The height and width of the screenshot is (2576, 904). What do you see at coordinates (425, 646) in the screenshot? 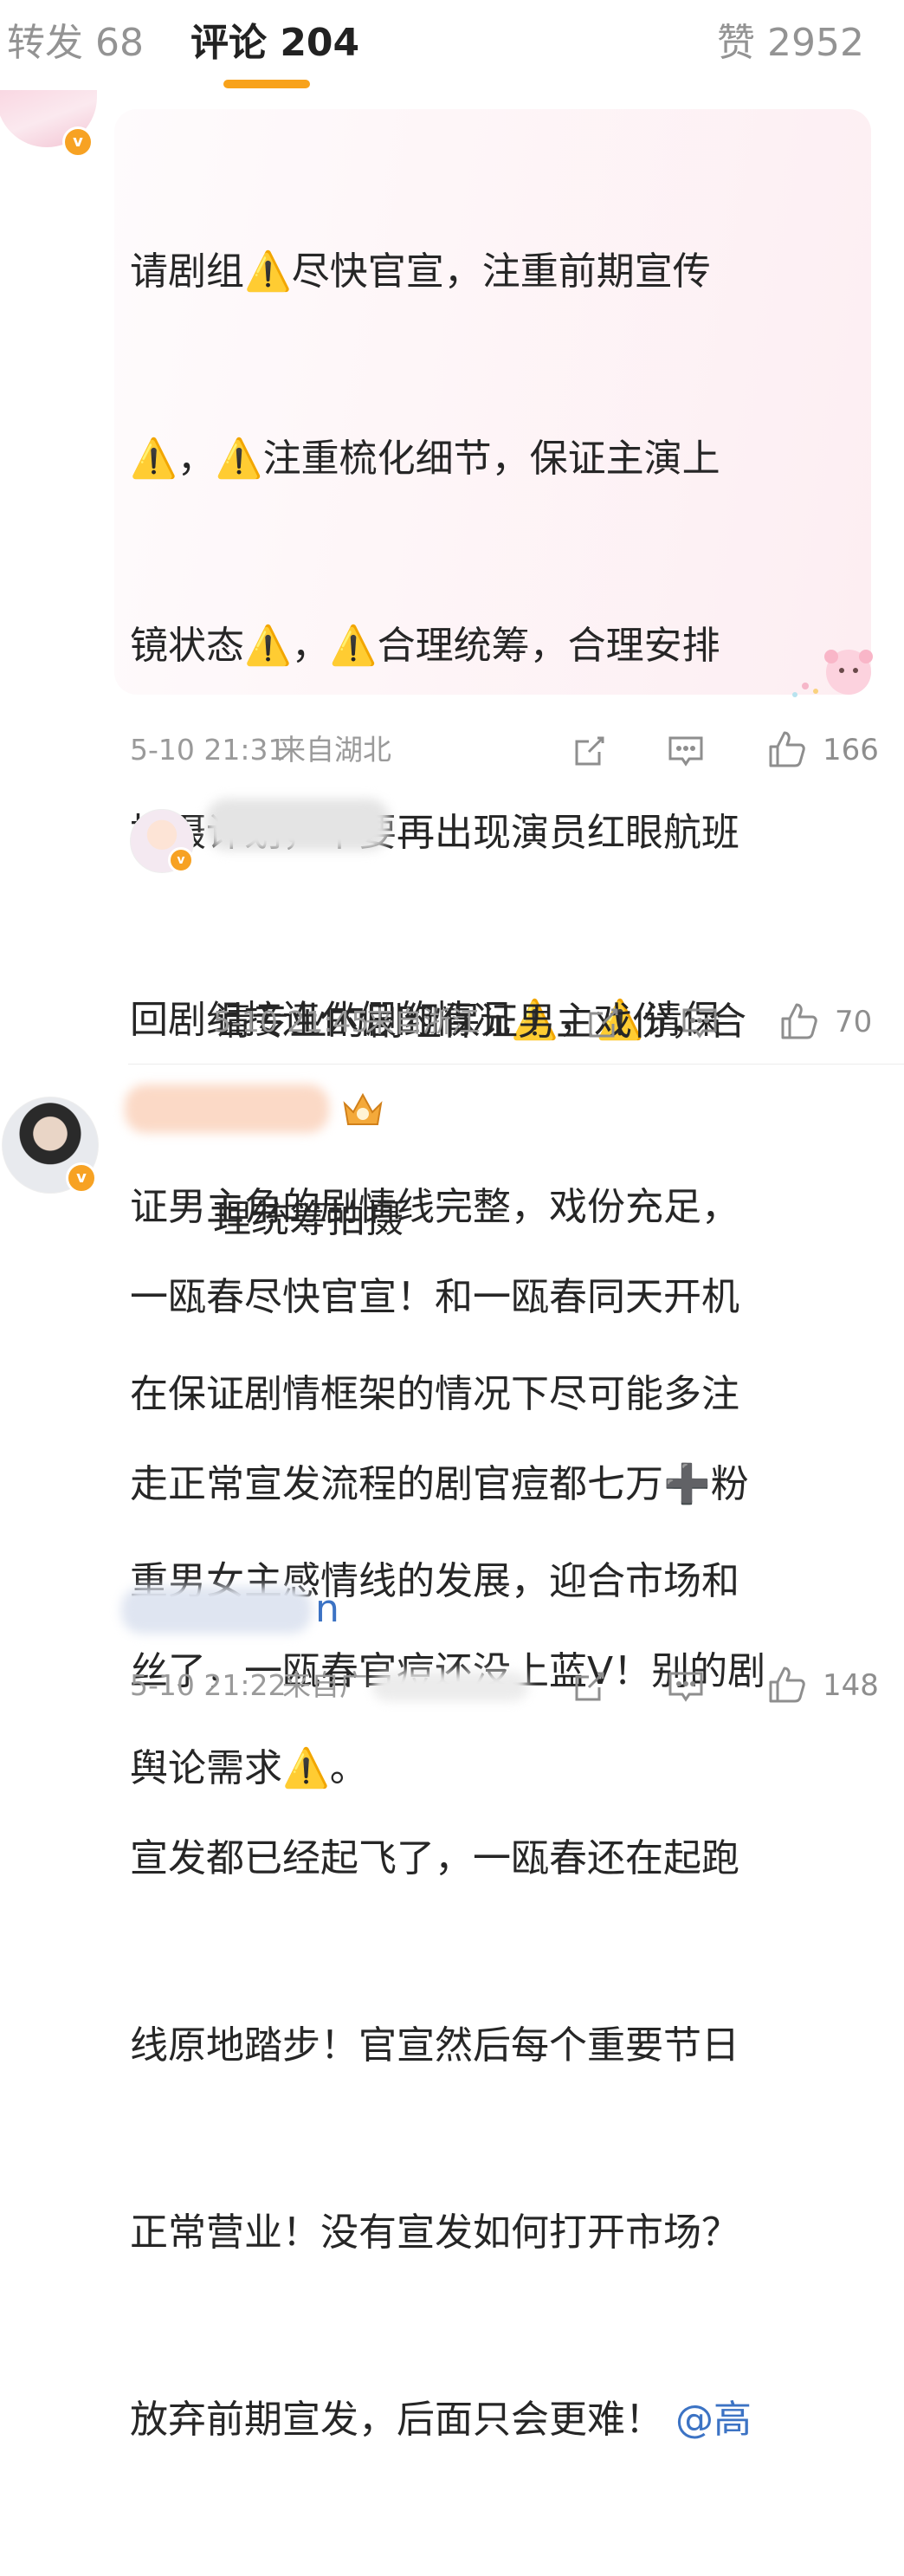
I see `comment-line: 镜状态⚠️，⚠️合理统筹，合理安排` at bounding box center [425, 646].